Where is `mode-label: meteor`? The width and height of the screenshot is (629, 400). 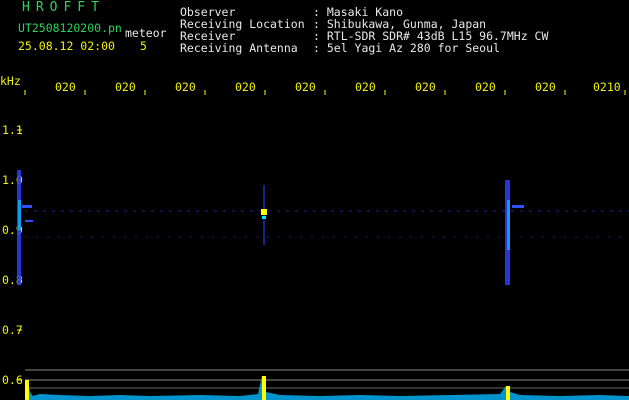
mode-label: meteor is located at coordinates (146, 33).